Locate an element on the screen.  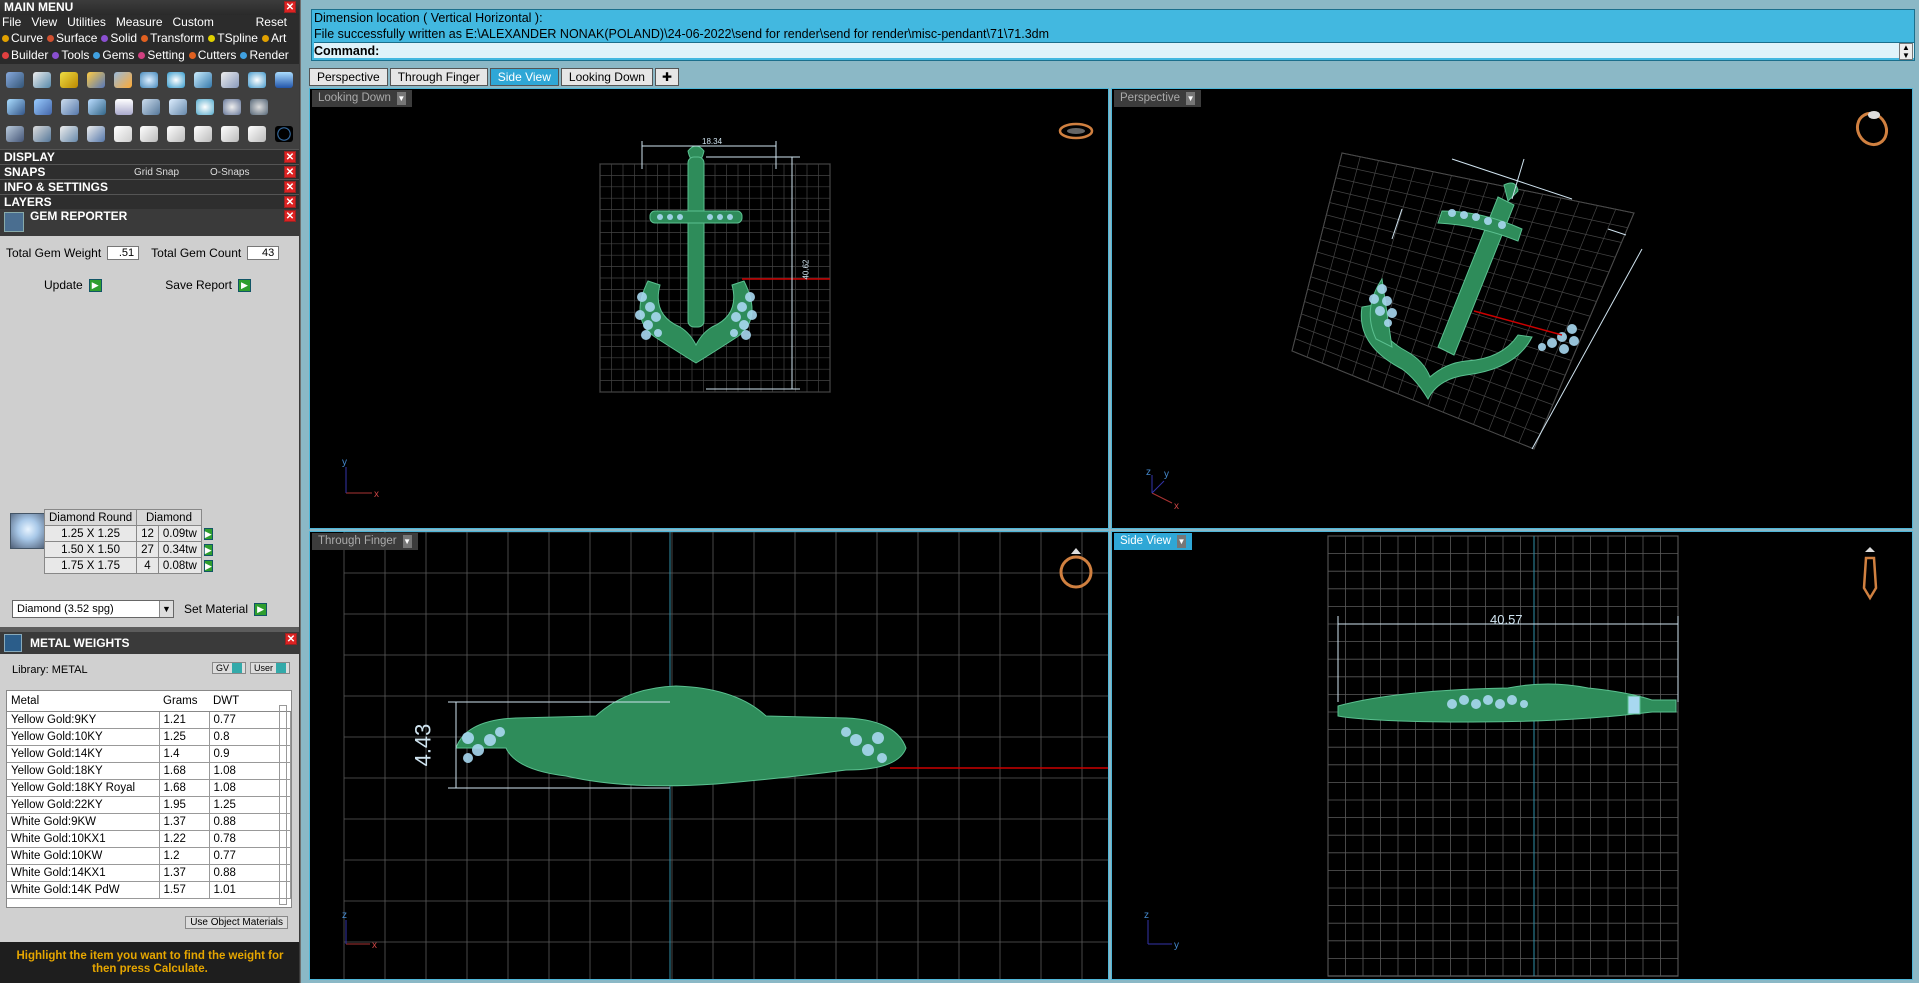
category-render: Render is located at coordinates (264, 55).